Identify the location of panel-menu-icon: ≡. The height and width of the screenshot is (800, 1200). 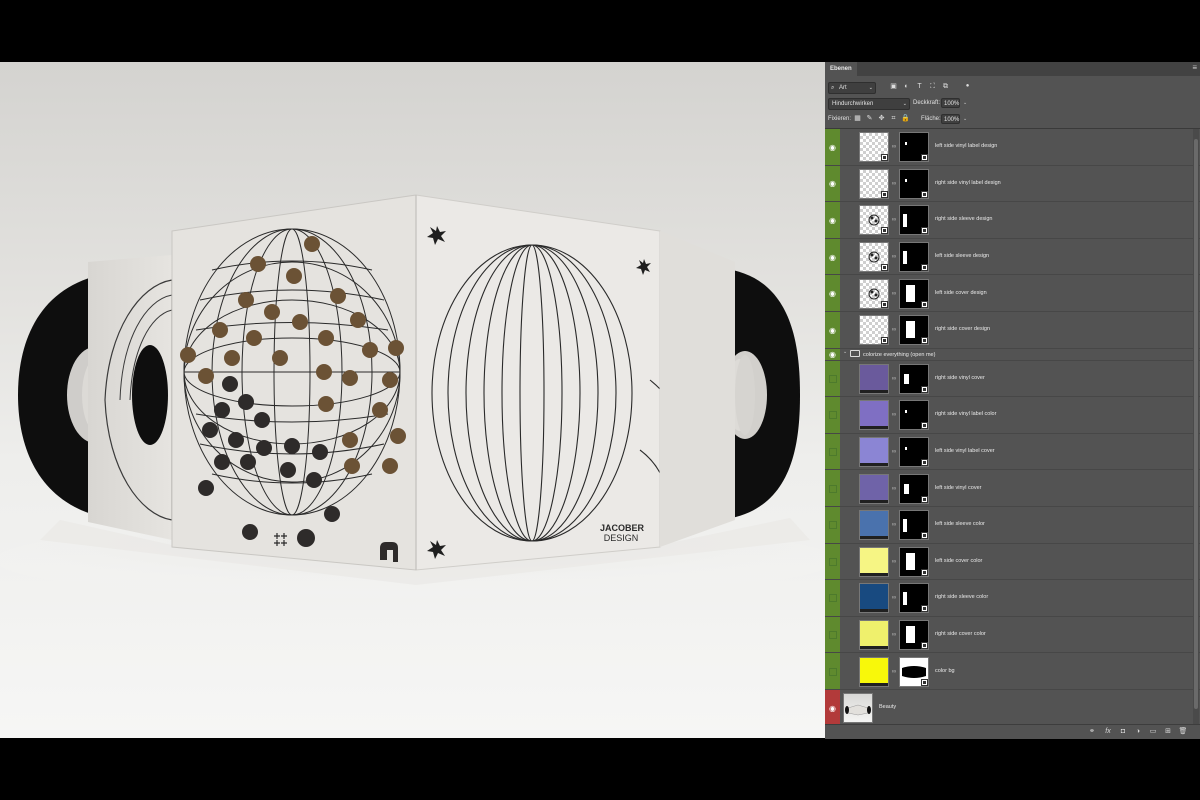
(1194, 68).